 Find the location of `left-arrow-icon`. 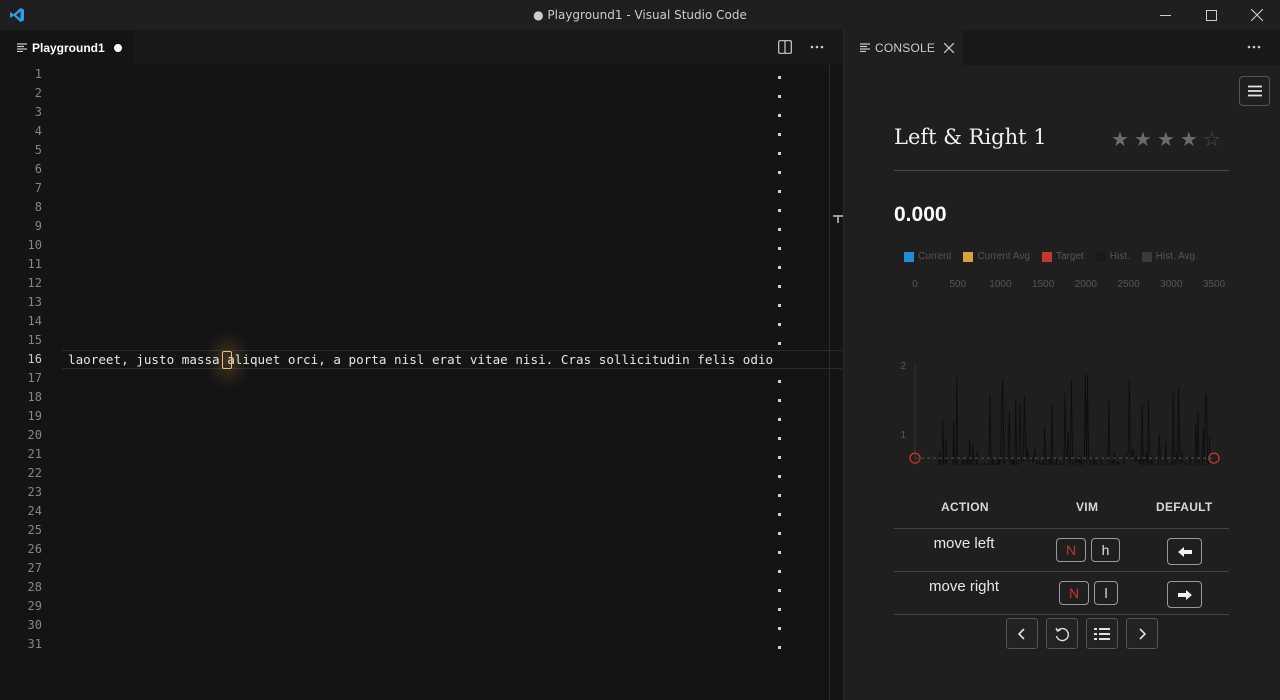

left-arrow-icon is located at coordinates (1184, 551).